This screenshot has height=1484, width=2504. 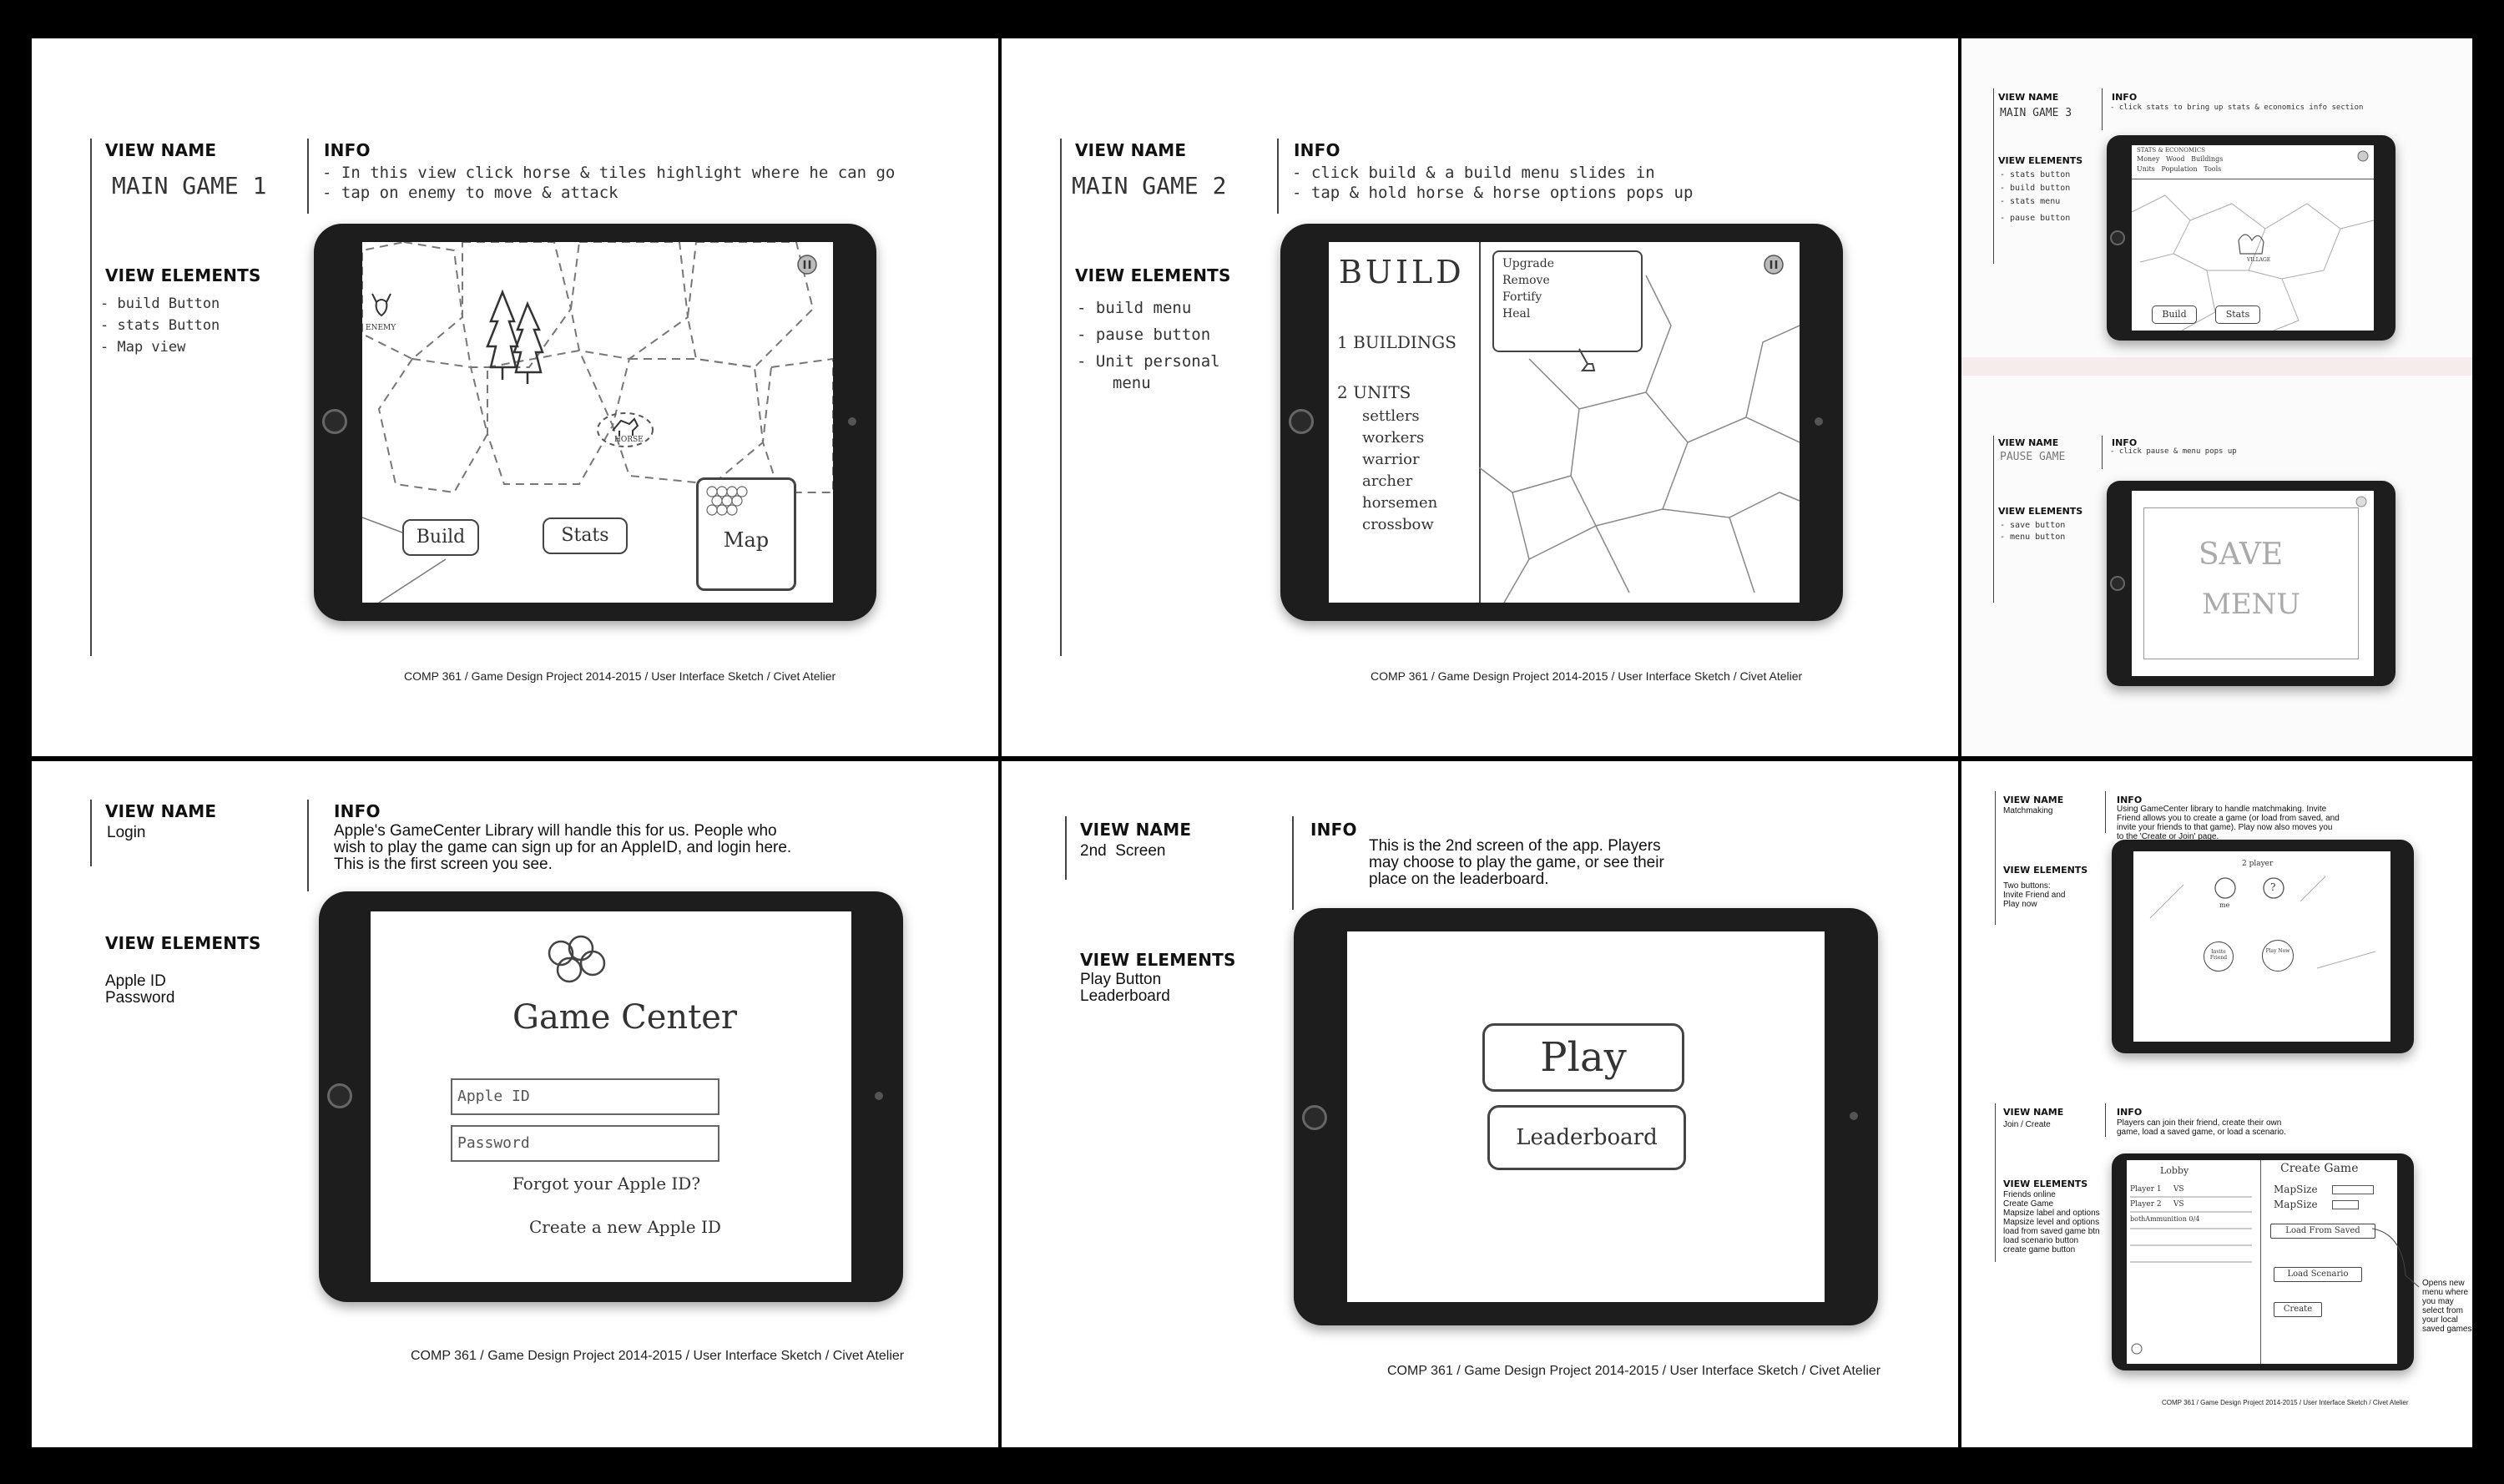 I want to click on view-name: MAIN GAME 2, so click(x=1149, y=185).